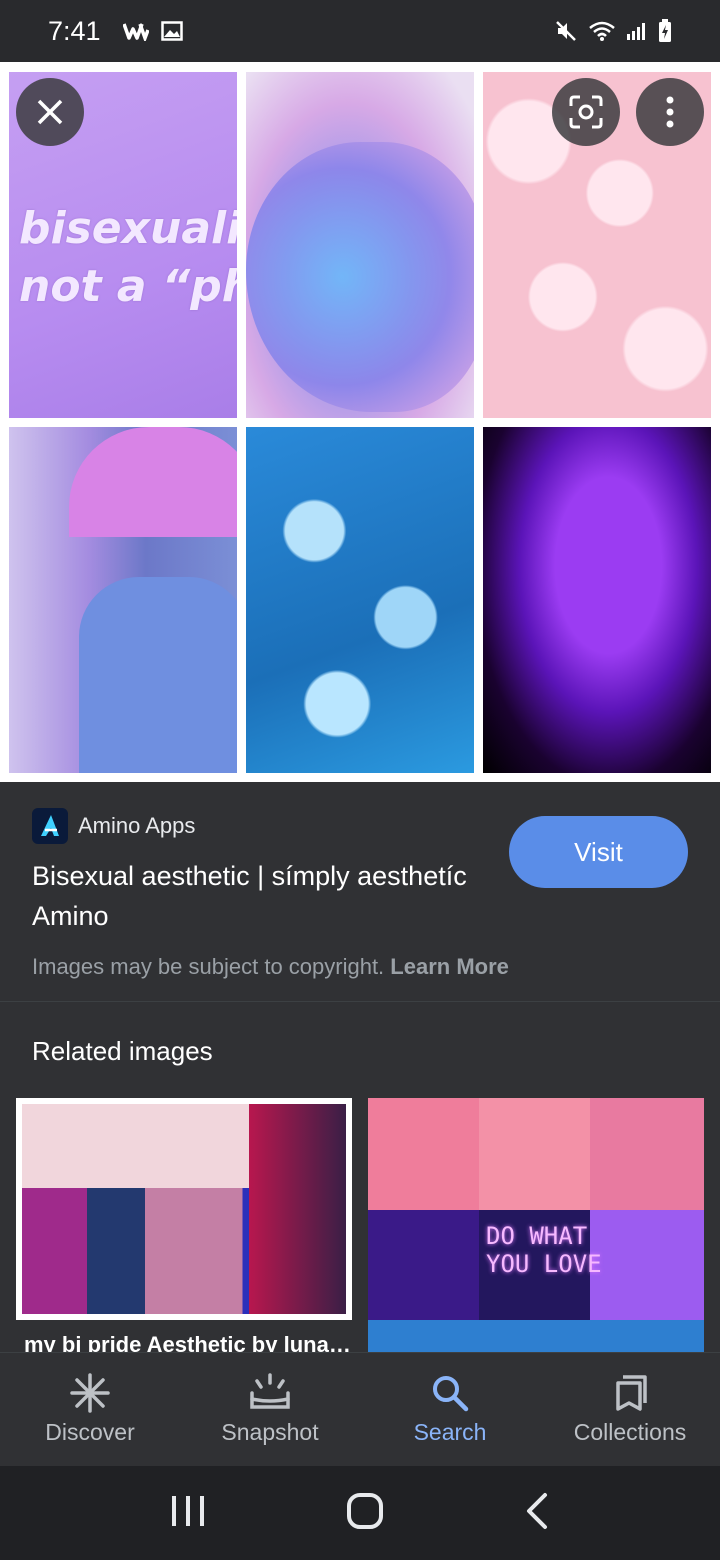 The width and height of the screenshot is (720, 1560). I want to click on back-button, so click(537, 1513).